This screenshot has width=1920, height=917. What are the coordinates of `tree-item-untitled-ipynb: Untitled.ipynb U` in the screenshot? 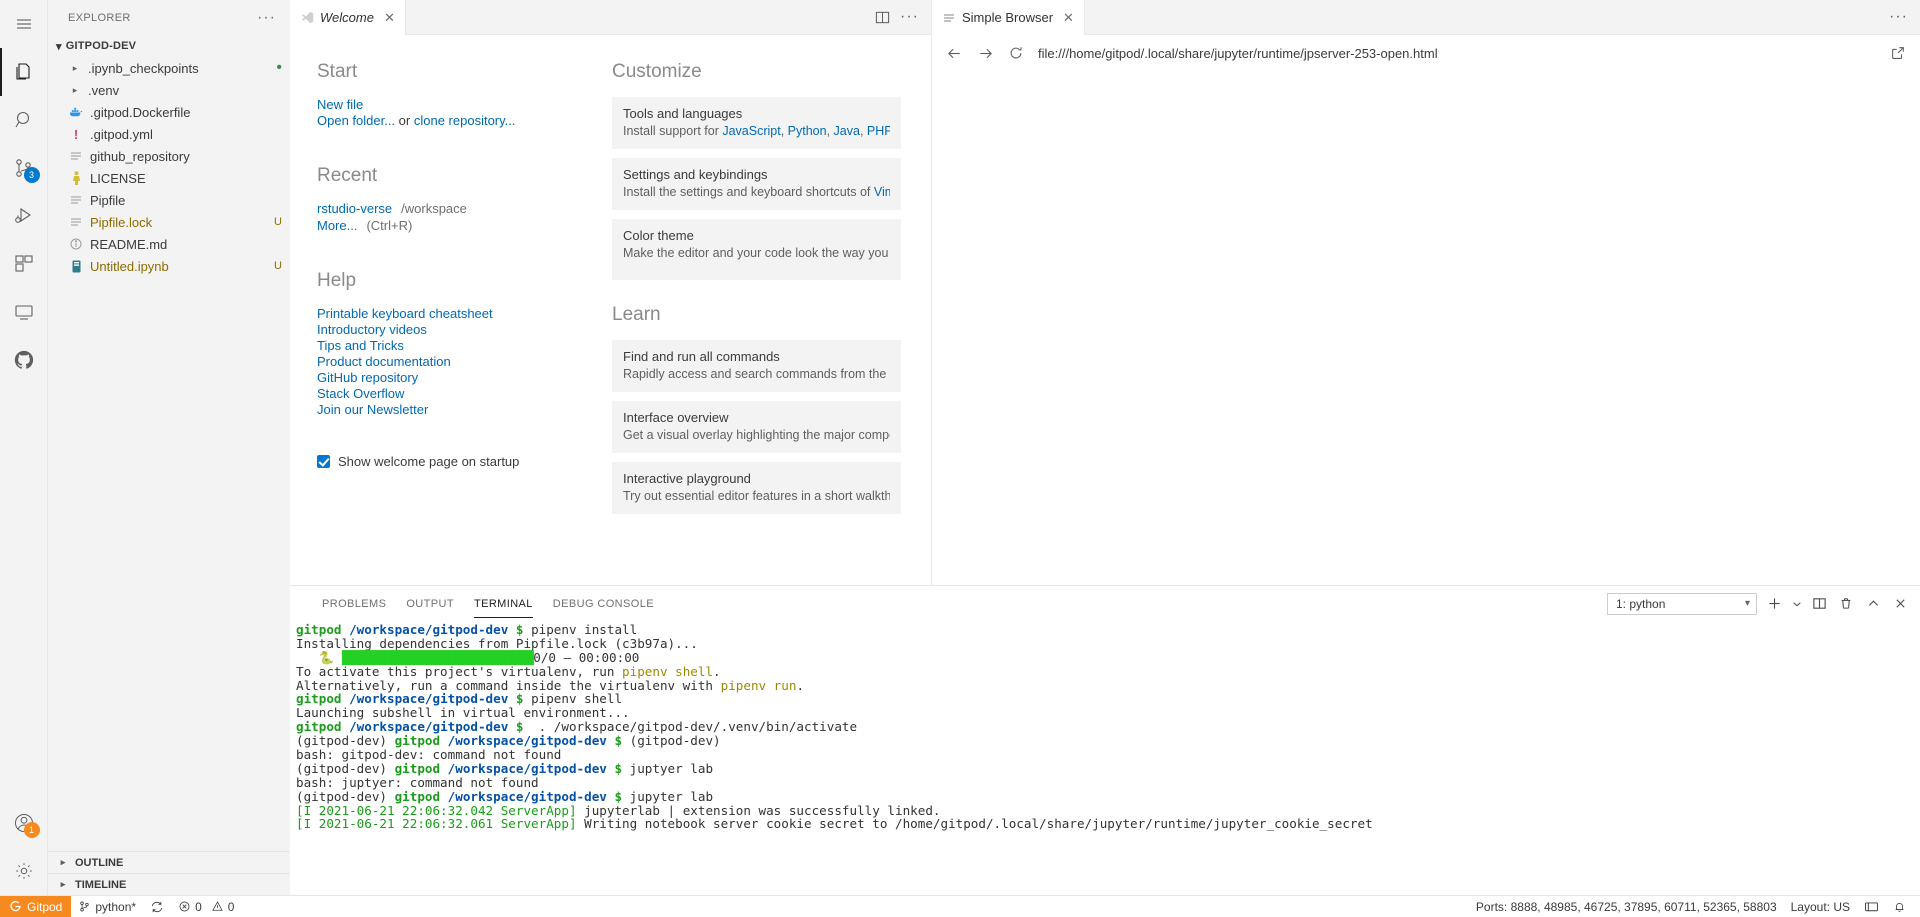 It's located at (169, 266).